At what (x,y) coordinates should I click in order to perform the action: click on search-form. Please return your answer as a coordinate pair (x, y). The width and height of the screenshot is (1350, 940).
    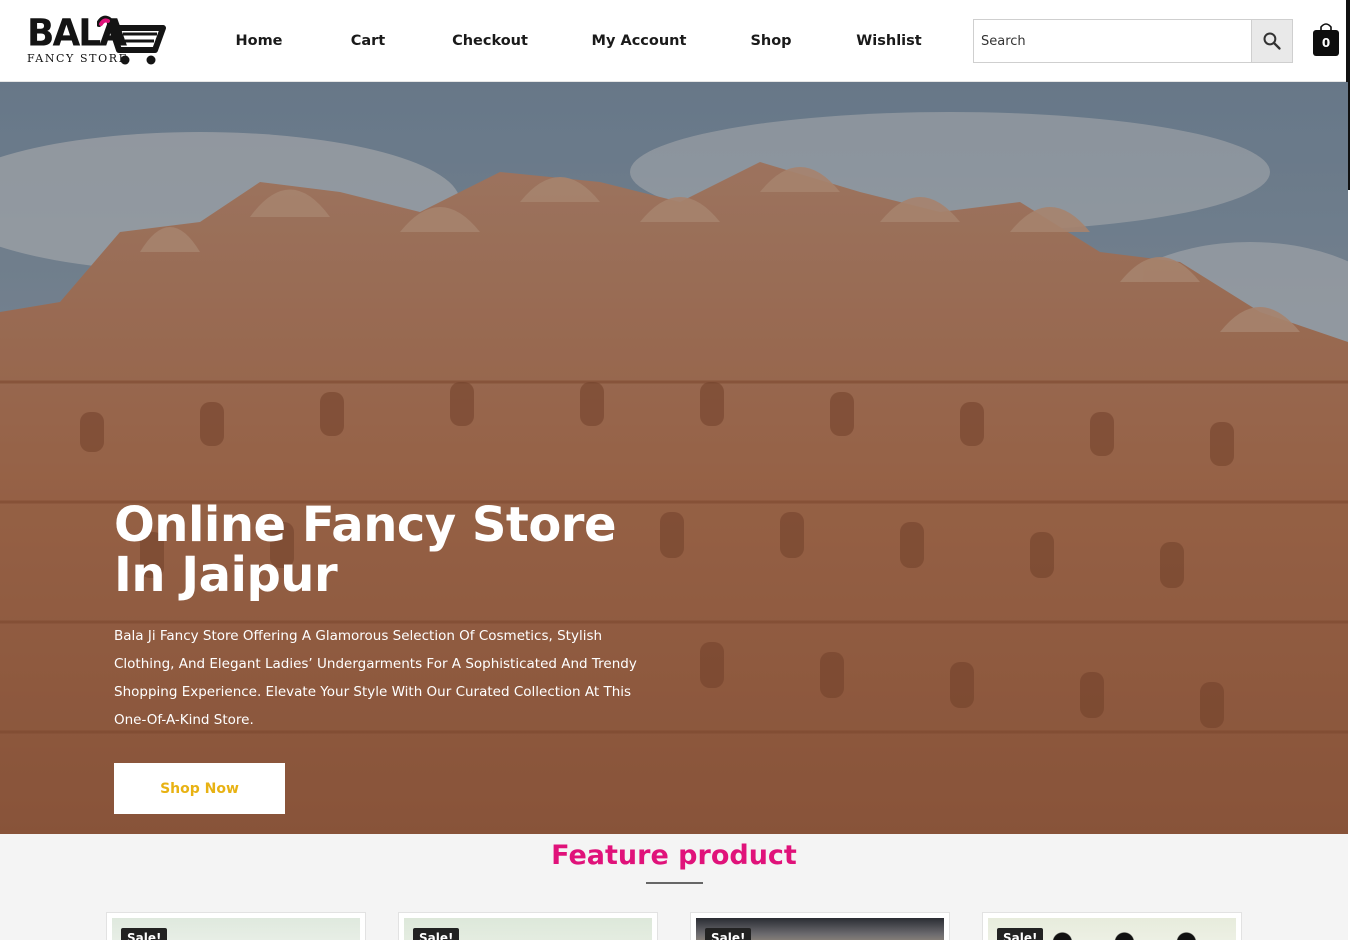
    Looking at the image, I should click on (1133, 41).